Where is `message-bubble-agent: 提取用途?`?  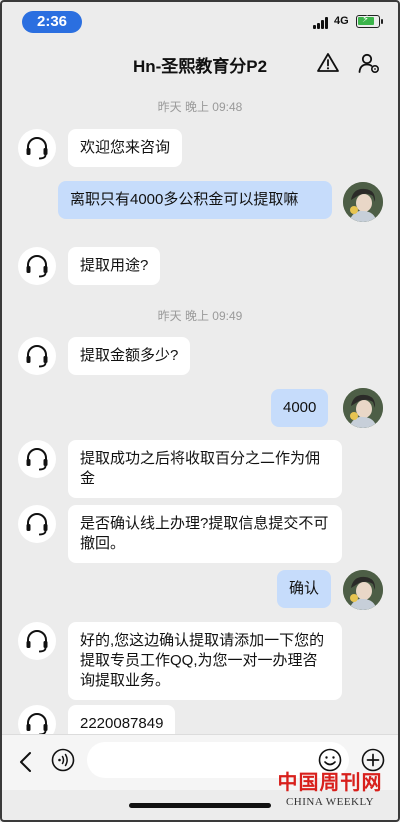
message-bubble-agent: 提取用途? is located at coordinates (114, 266).